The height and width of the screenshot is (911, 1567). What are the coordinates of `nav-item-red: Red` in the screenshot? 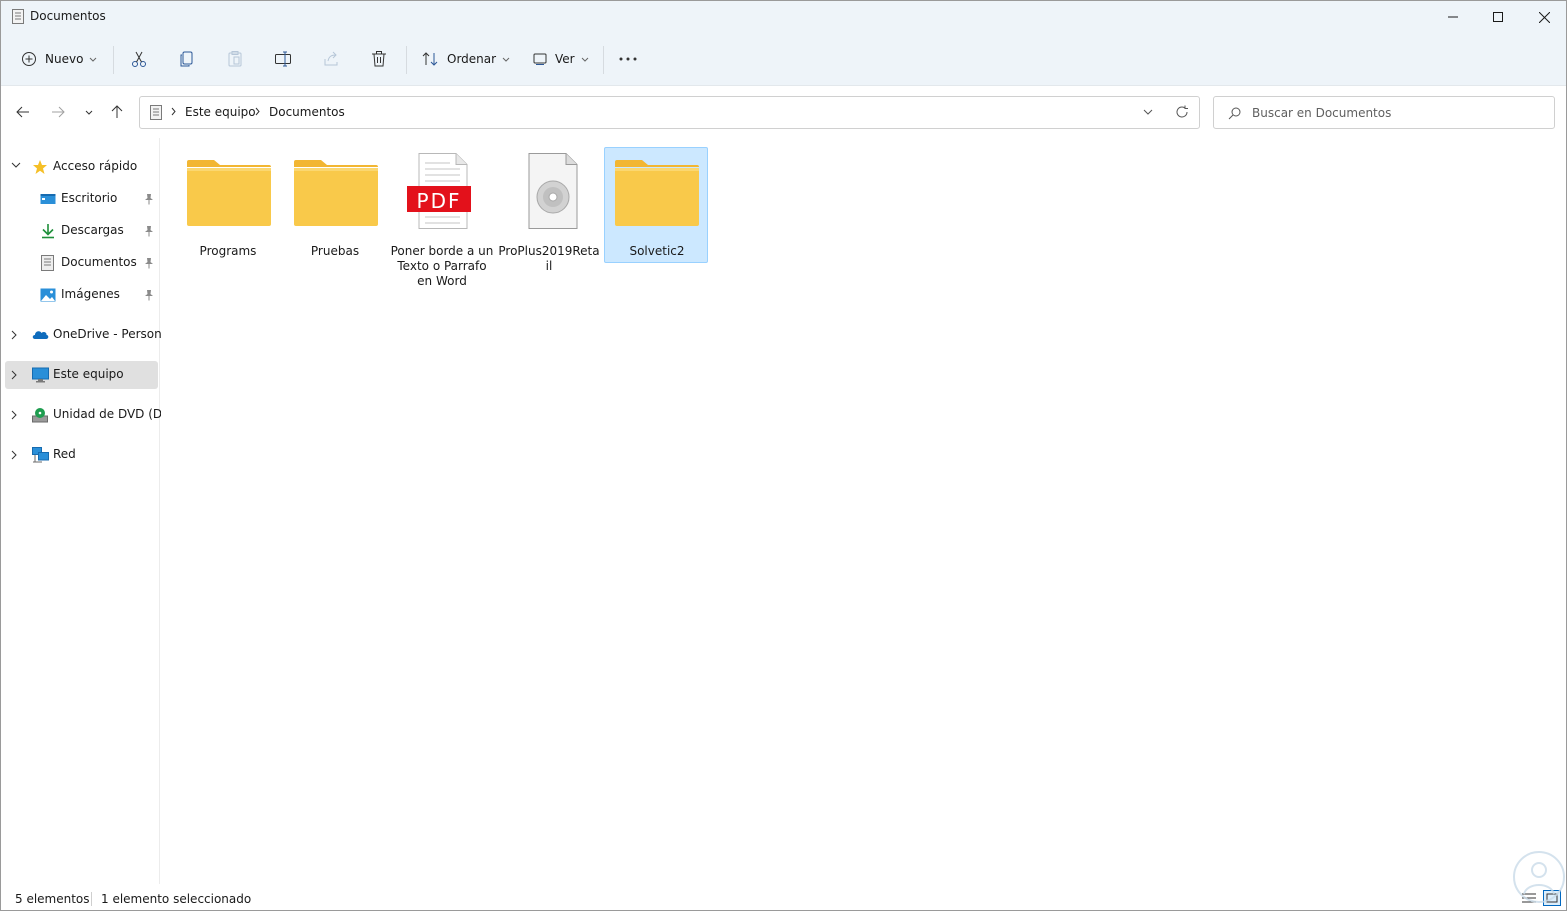 It's located at (81, 455).